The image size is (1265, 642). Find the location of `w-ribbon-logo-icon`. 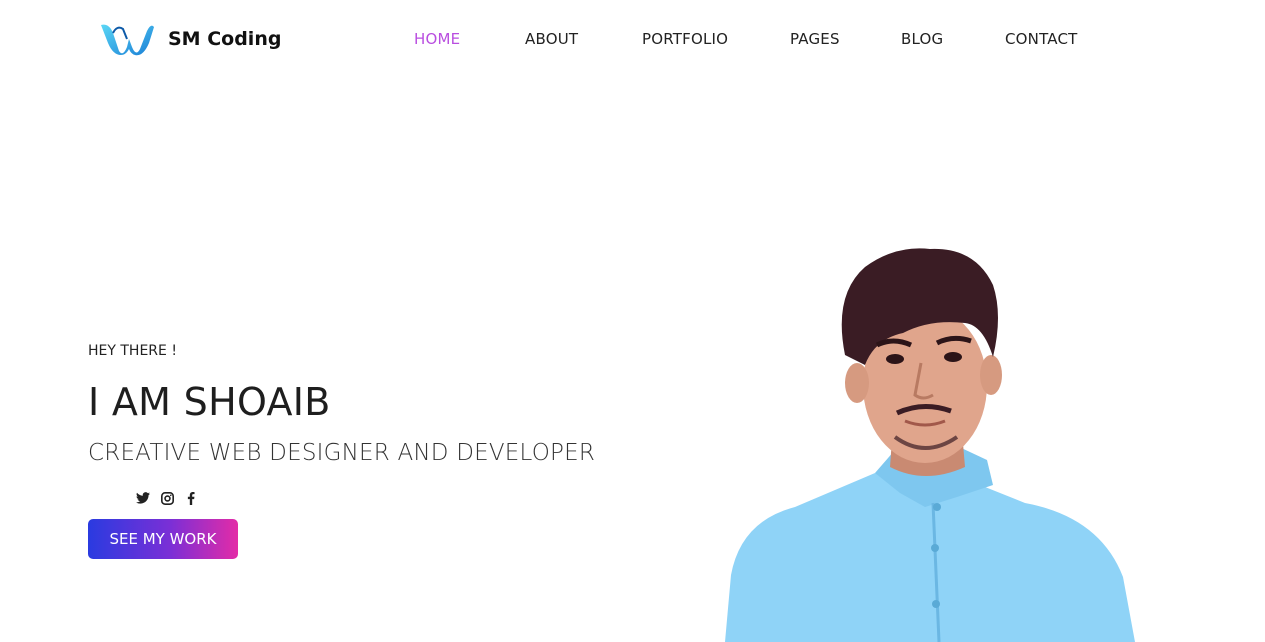

w-ribbon-logo-icon is located at coordinates (127, 40).